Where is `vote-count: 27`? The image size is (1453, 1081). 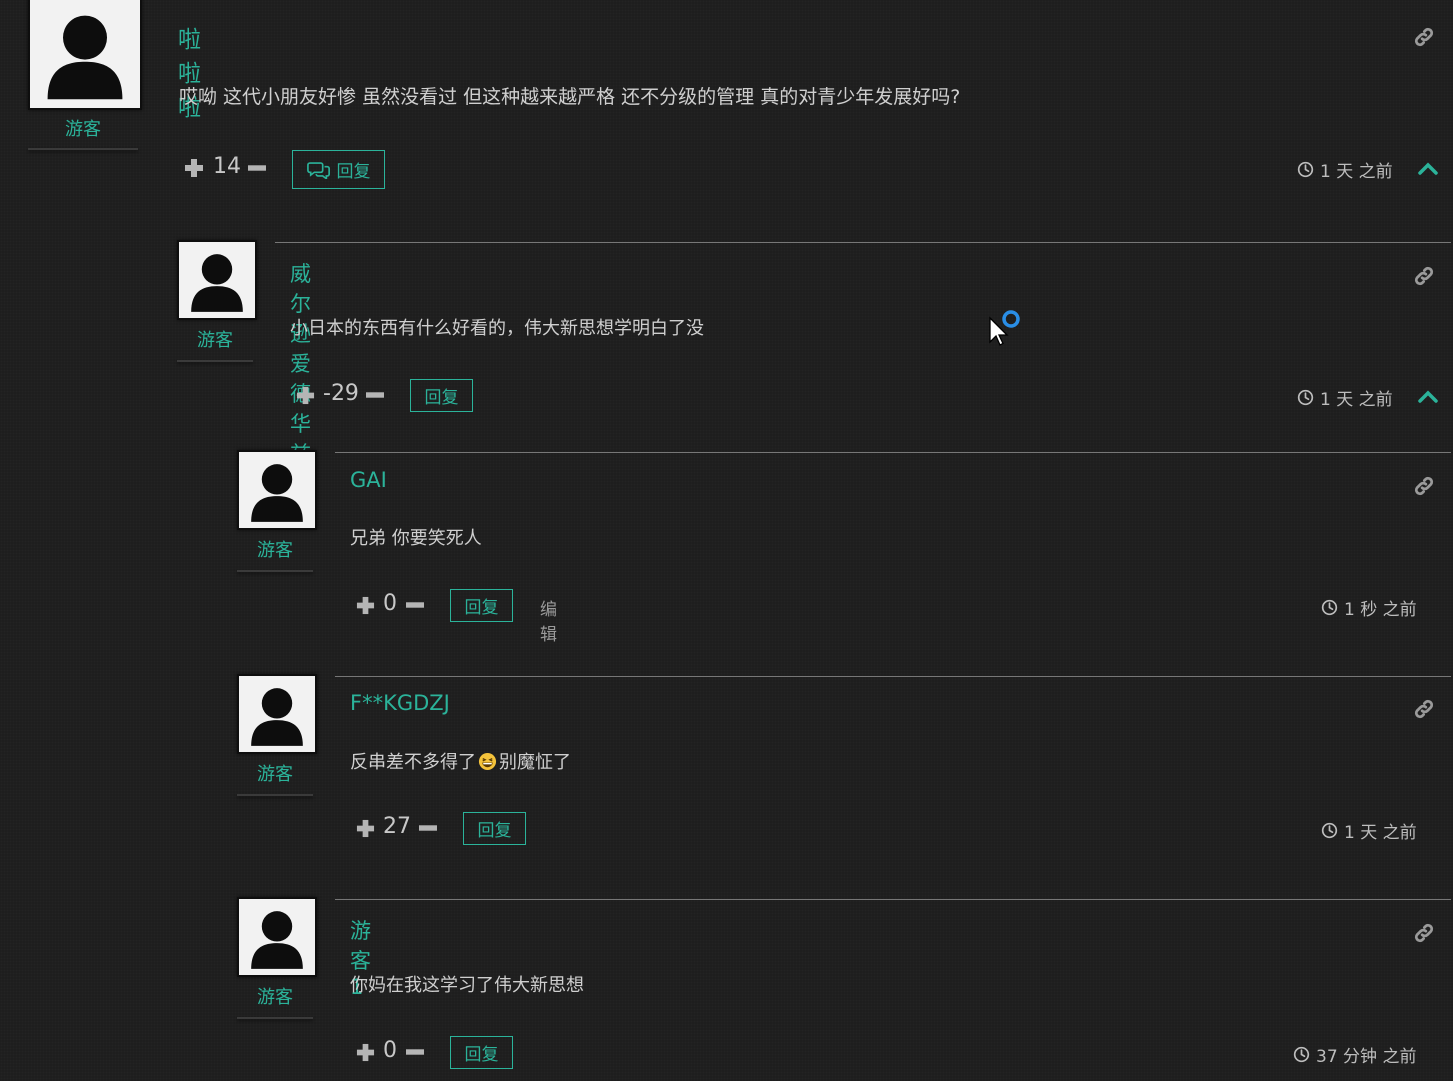
vote-count: 27 is located at coordinates (397, 826).